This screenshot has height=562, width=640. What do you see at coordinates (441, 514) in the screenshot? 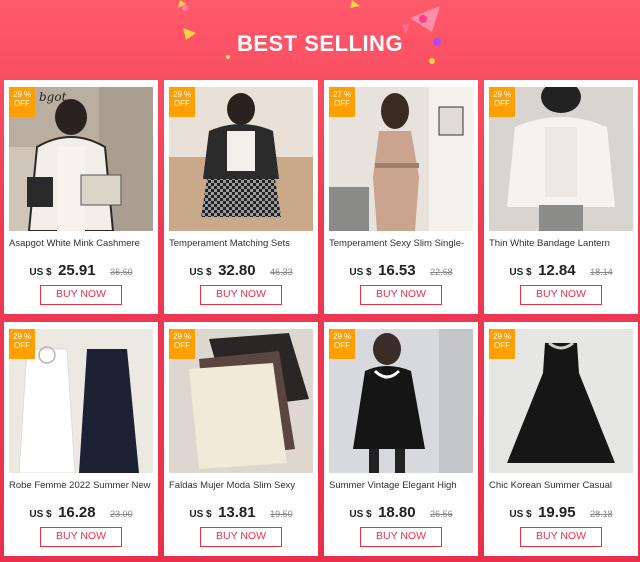
I see `original-price: 26.56` at bounding box center [441, 514].